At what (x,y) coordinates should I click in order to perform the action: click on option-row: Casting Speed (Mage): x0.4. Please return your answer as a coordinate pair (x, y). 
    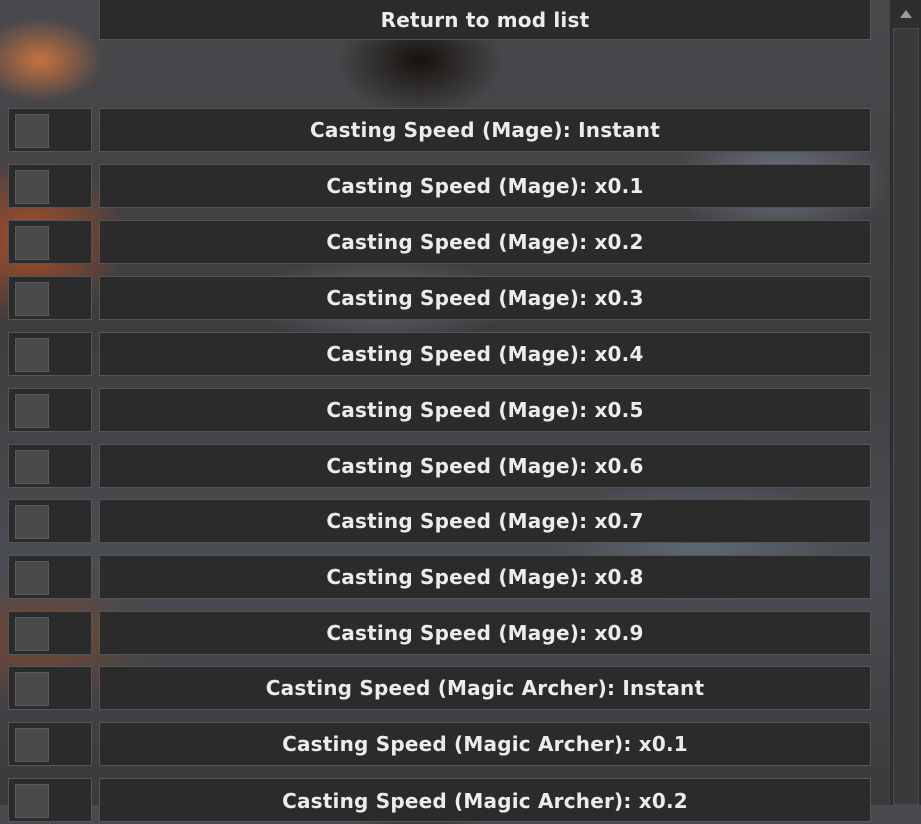
    Looking at the image, I should click on (444, 355).